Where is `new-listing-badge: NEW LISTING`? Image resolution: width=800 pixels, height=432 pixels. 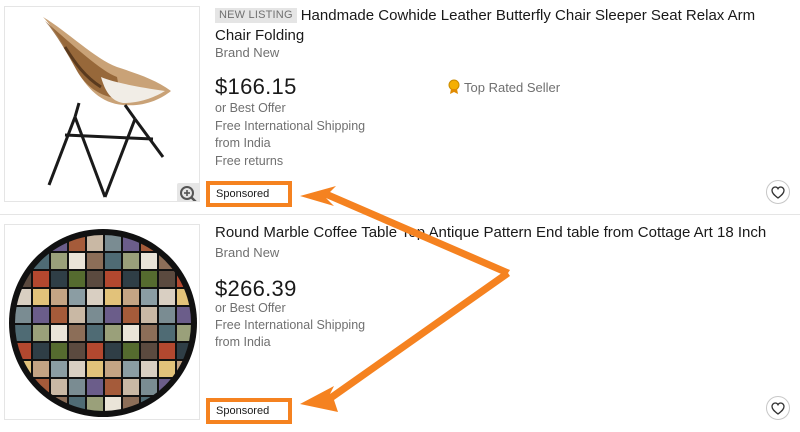 new-listing-badge: NEW LISTING is located at coordinates (256, 15).